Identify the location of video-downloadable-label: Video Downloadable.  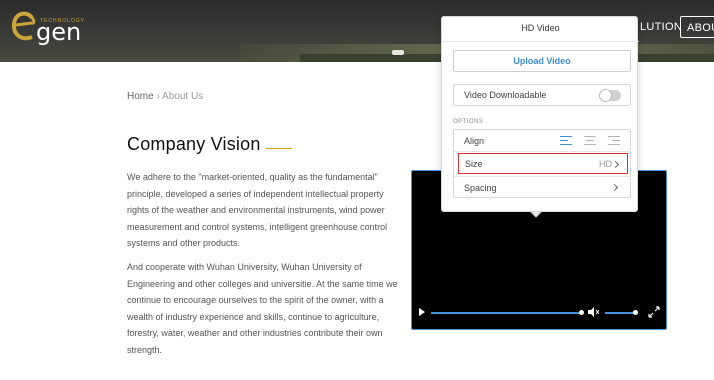
(505, 95).